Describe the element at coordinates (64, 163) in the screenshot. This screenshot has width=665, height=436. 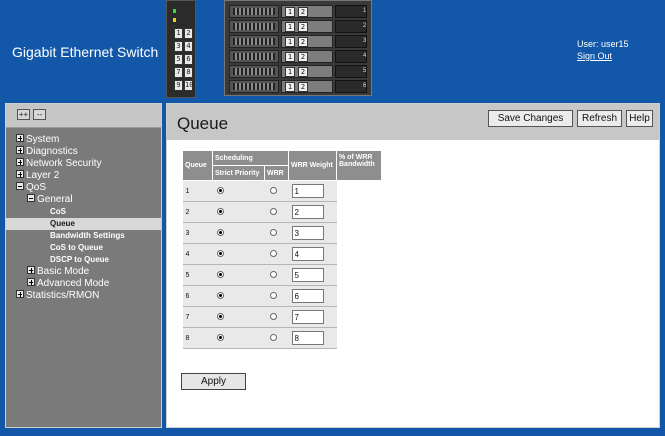
I see `tree-item-label: Network Security` at that location.